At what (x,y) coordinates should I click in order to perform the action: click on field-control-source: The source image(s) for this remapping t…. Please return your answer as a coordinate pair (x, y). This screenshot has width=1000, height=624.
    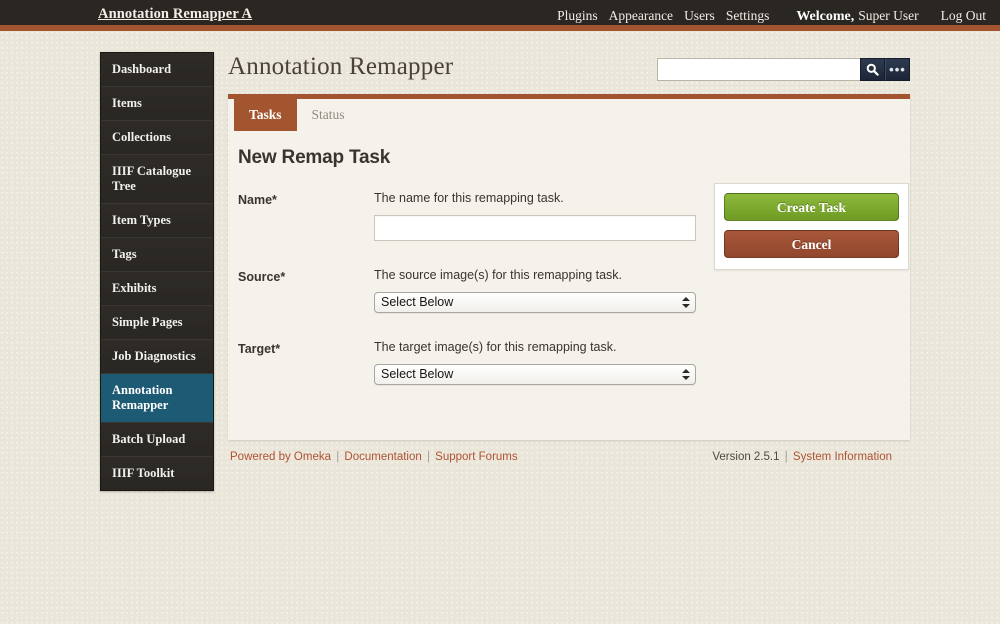
    Looking at the image, I should click on (537, 290).